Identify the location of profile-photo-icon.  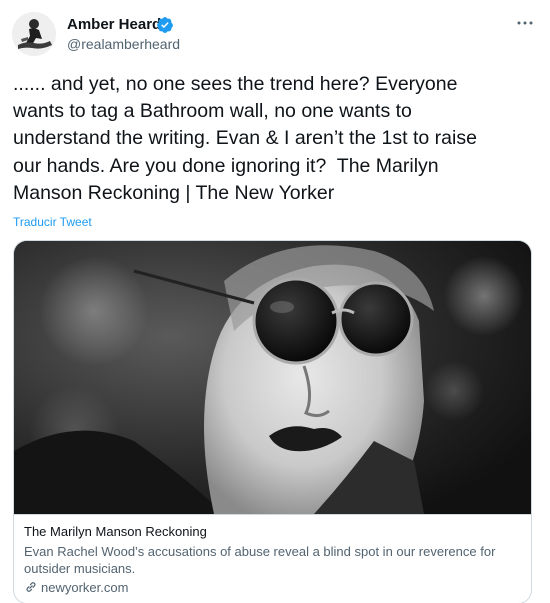
(34, 34).